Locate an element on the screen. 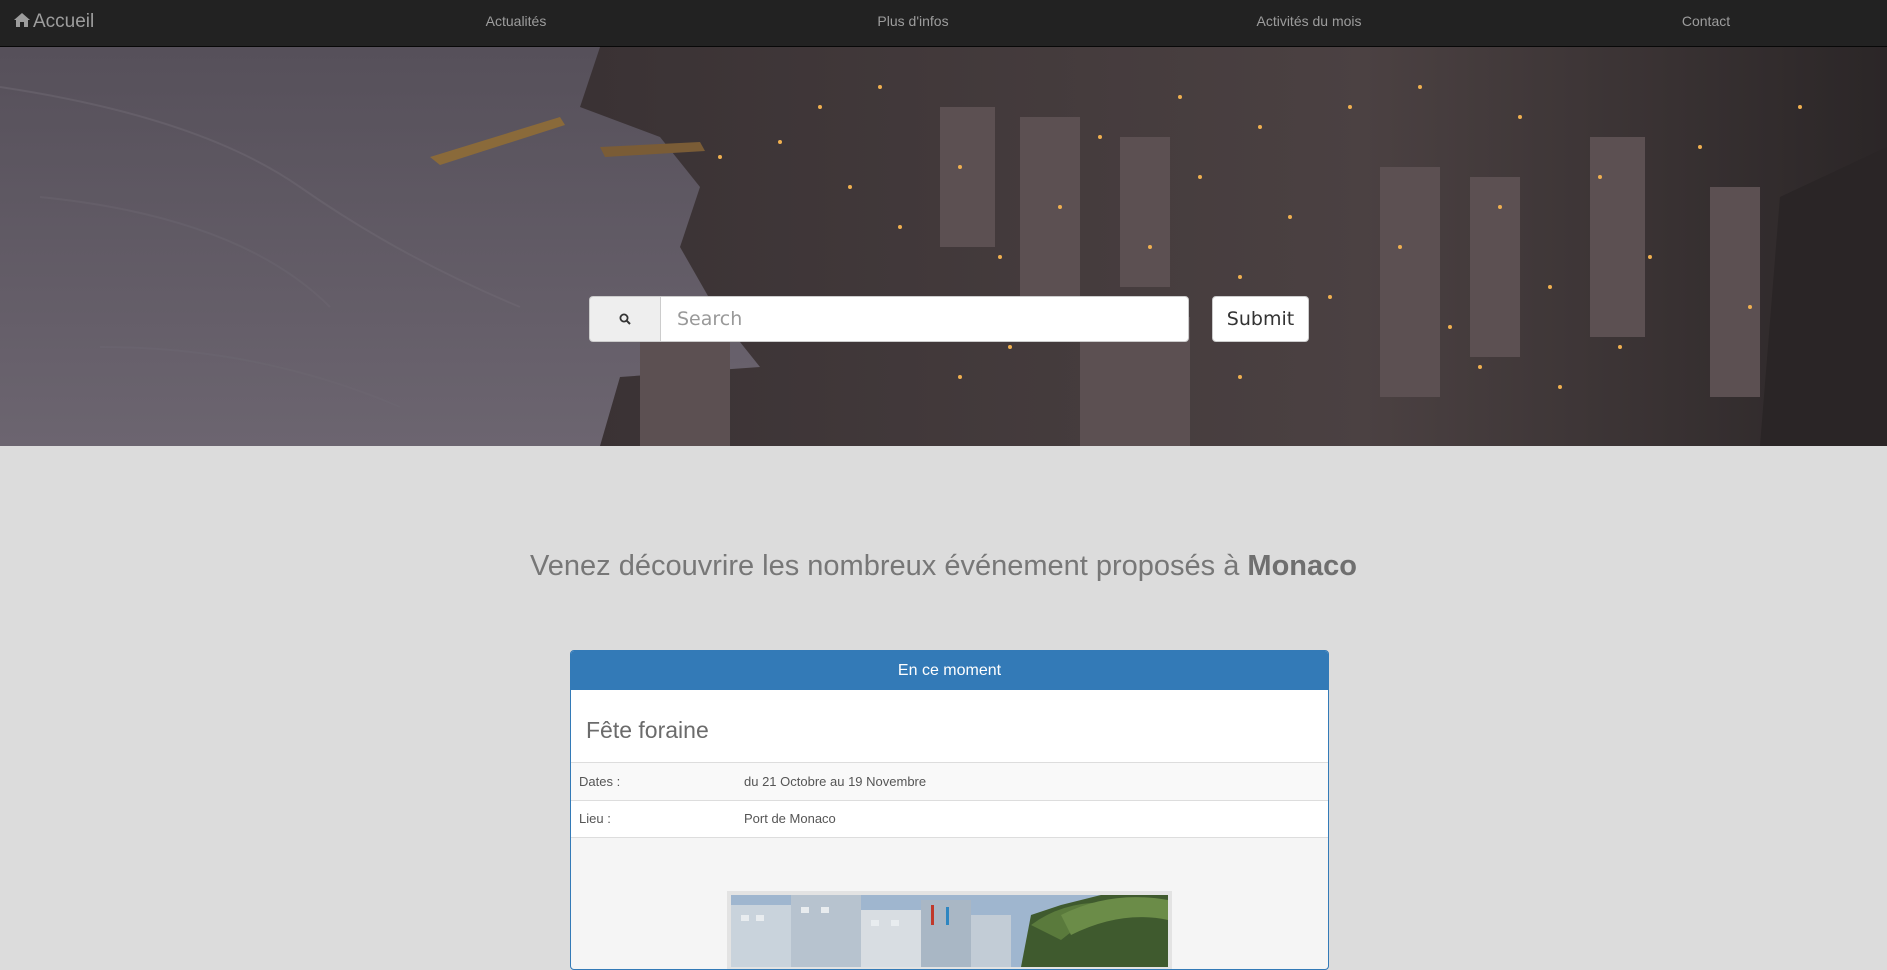  submit-button: Submit is located at coordinates (1260, 319).